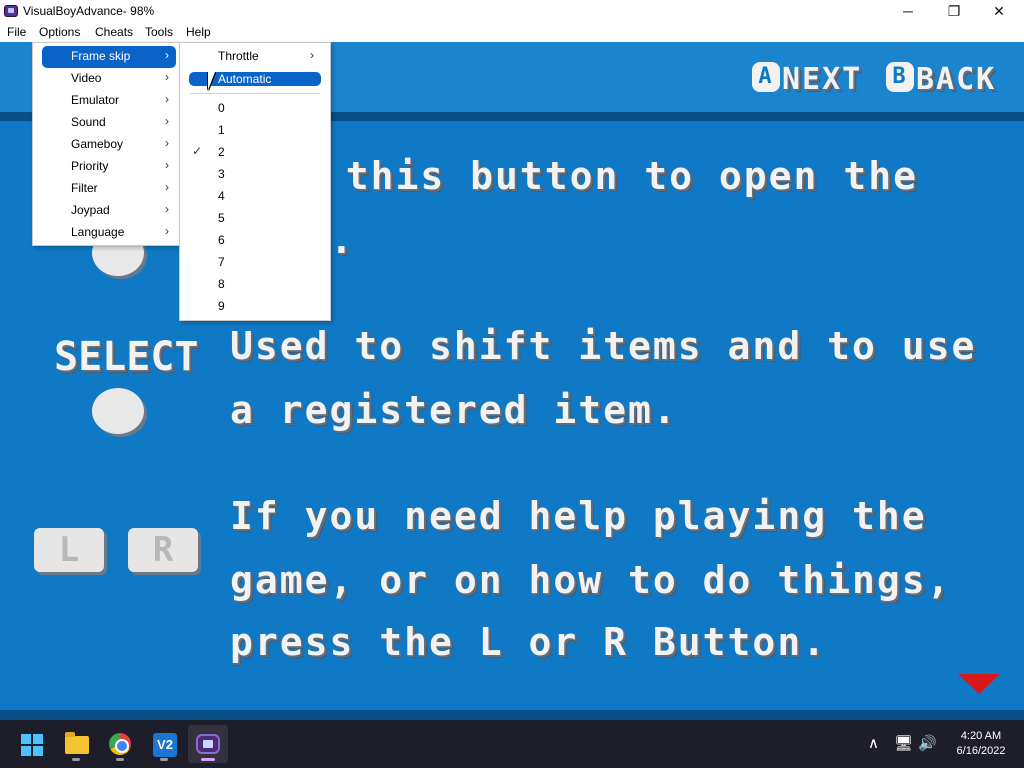 The image size is (1024, 768). Describe the element at coordinates (221, 196) in the screenshot. I see `menu-item-label: 4` at that location.